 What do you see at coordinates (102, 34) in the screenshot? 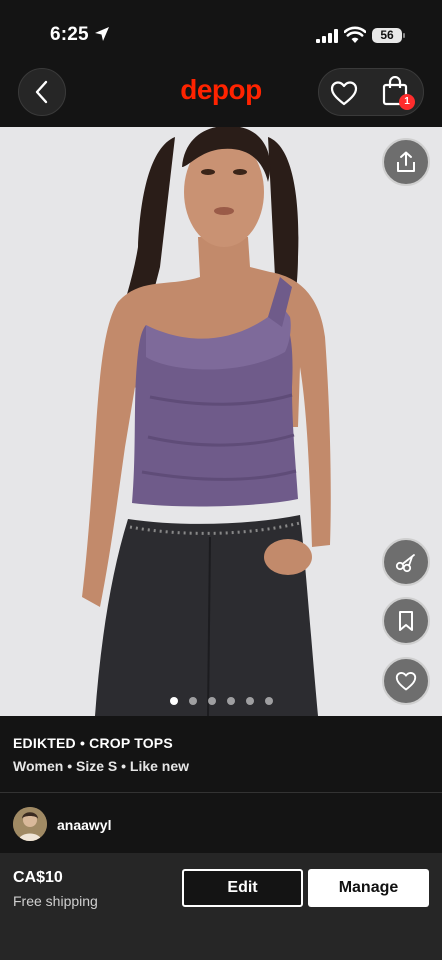
I see `location-arrow-icon` at bounding box center [102, 34].